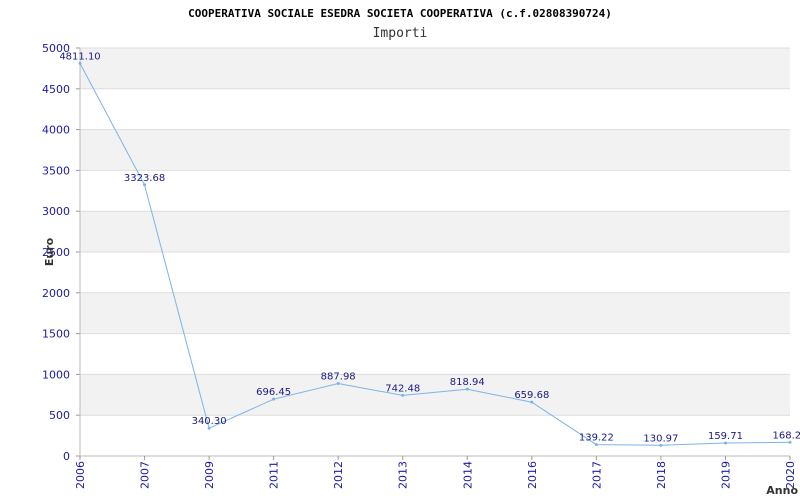  Describe the element at coordinates (80, 475) in the screenshot. I see `x-tick-label: 2006` at that location.